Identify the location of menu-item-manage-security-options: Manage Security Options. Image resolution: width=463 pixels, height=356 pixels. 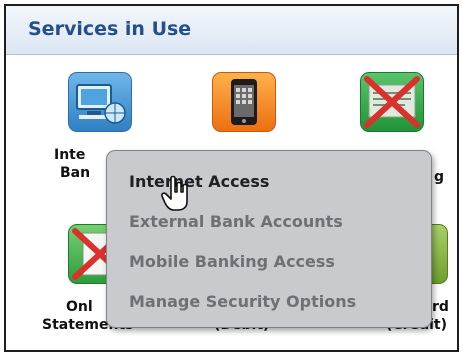
(242, 301).